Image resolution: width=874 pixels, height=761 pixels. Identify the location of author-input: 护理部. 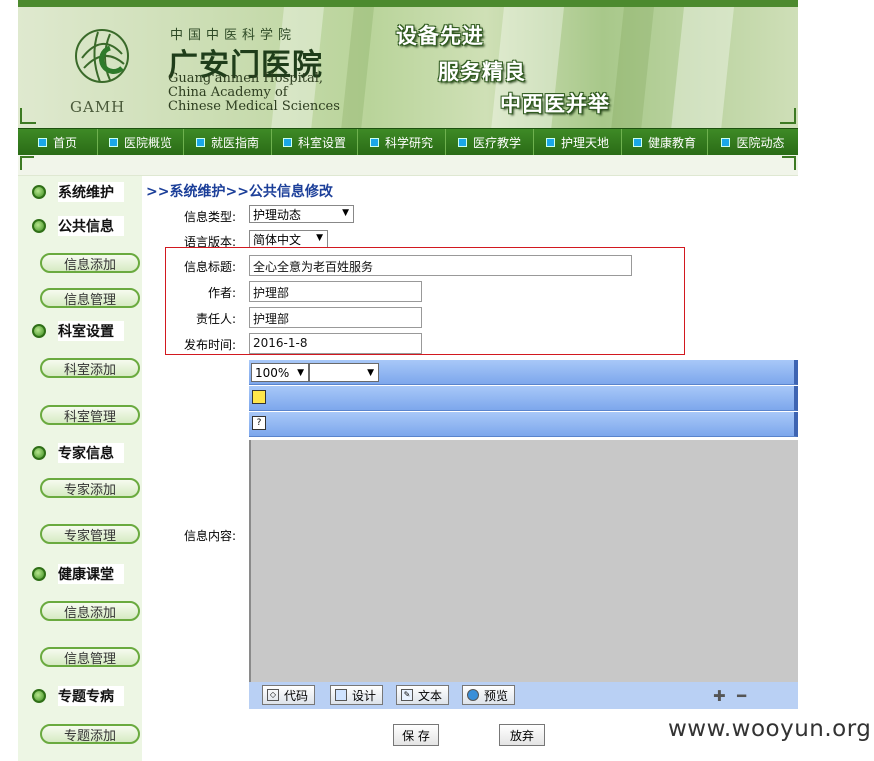
(335, 291).